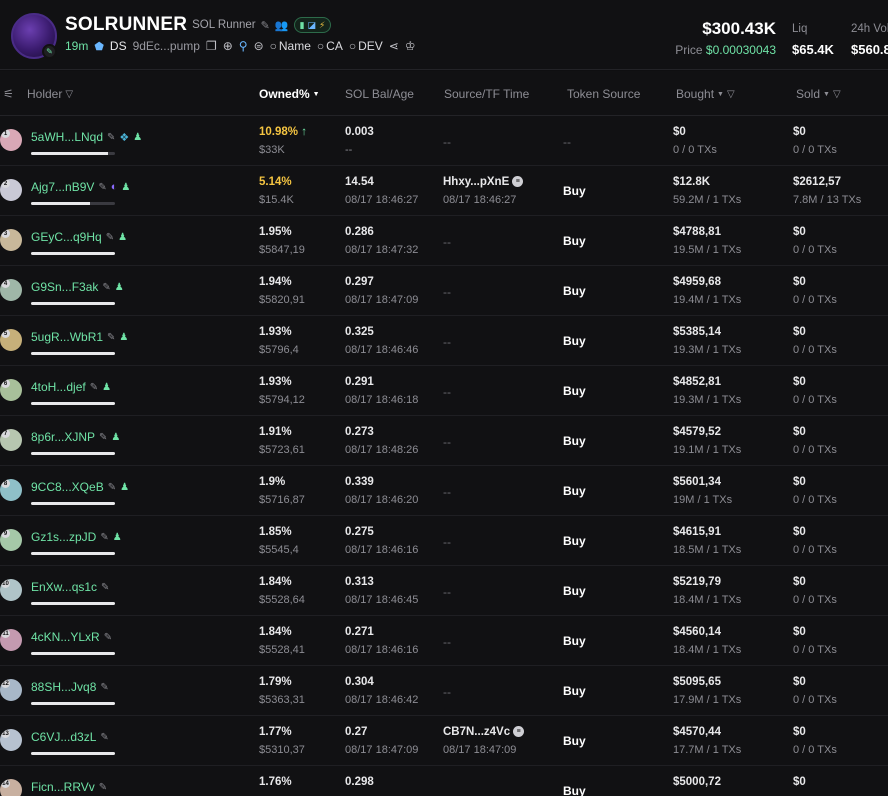 Image resolution: width=888 pixels, height=796 pixels. Describe the element at coordinates (67, 487) in the screenshot. I see `holder-address: 9CC8...XQeB` at that location.